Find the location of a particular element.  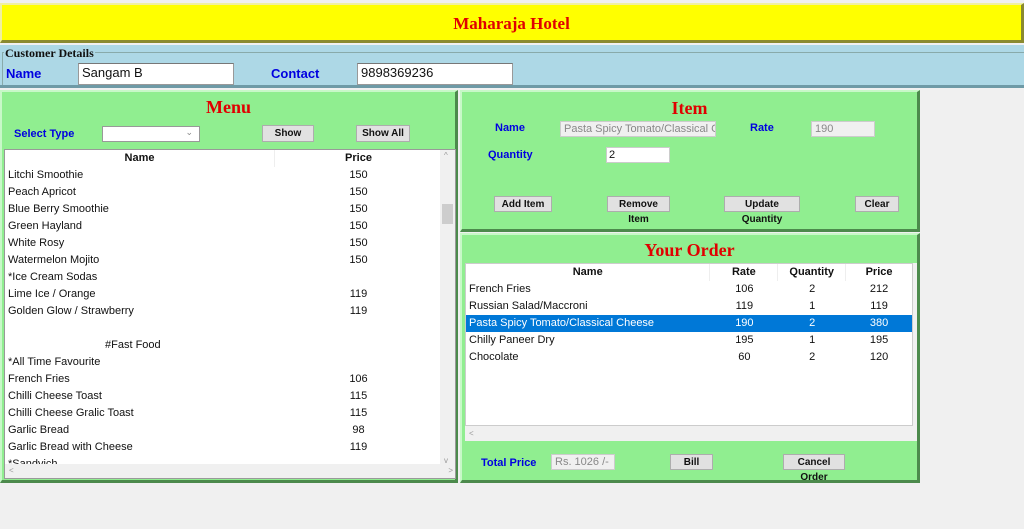

customer-details-legend: Customer Details is located at coordinates (49, 53).